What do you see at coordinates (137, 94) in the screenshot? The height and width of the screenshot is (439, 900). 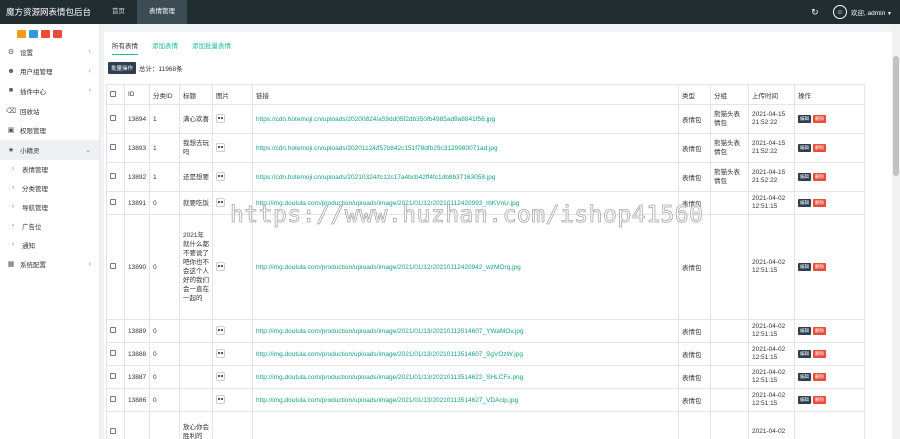 I see `column-header-id: ID` at bounding box center [137, 94].